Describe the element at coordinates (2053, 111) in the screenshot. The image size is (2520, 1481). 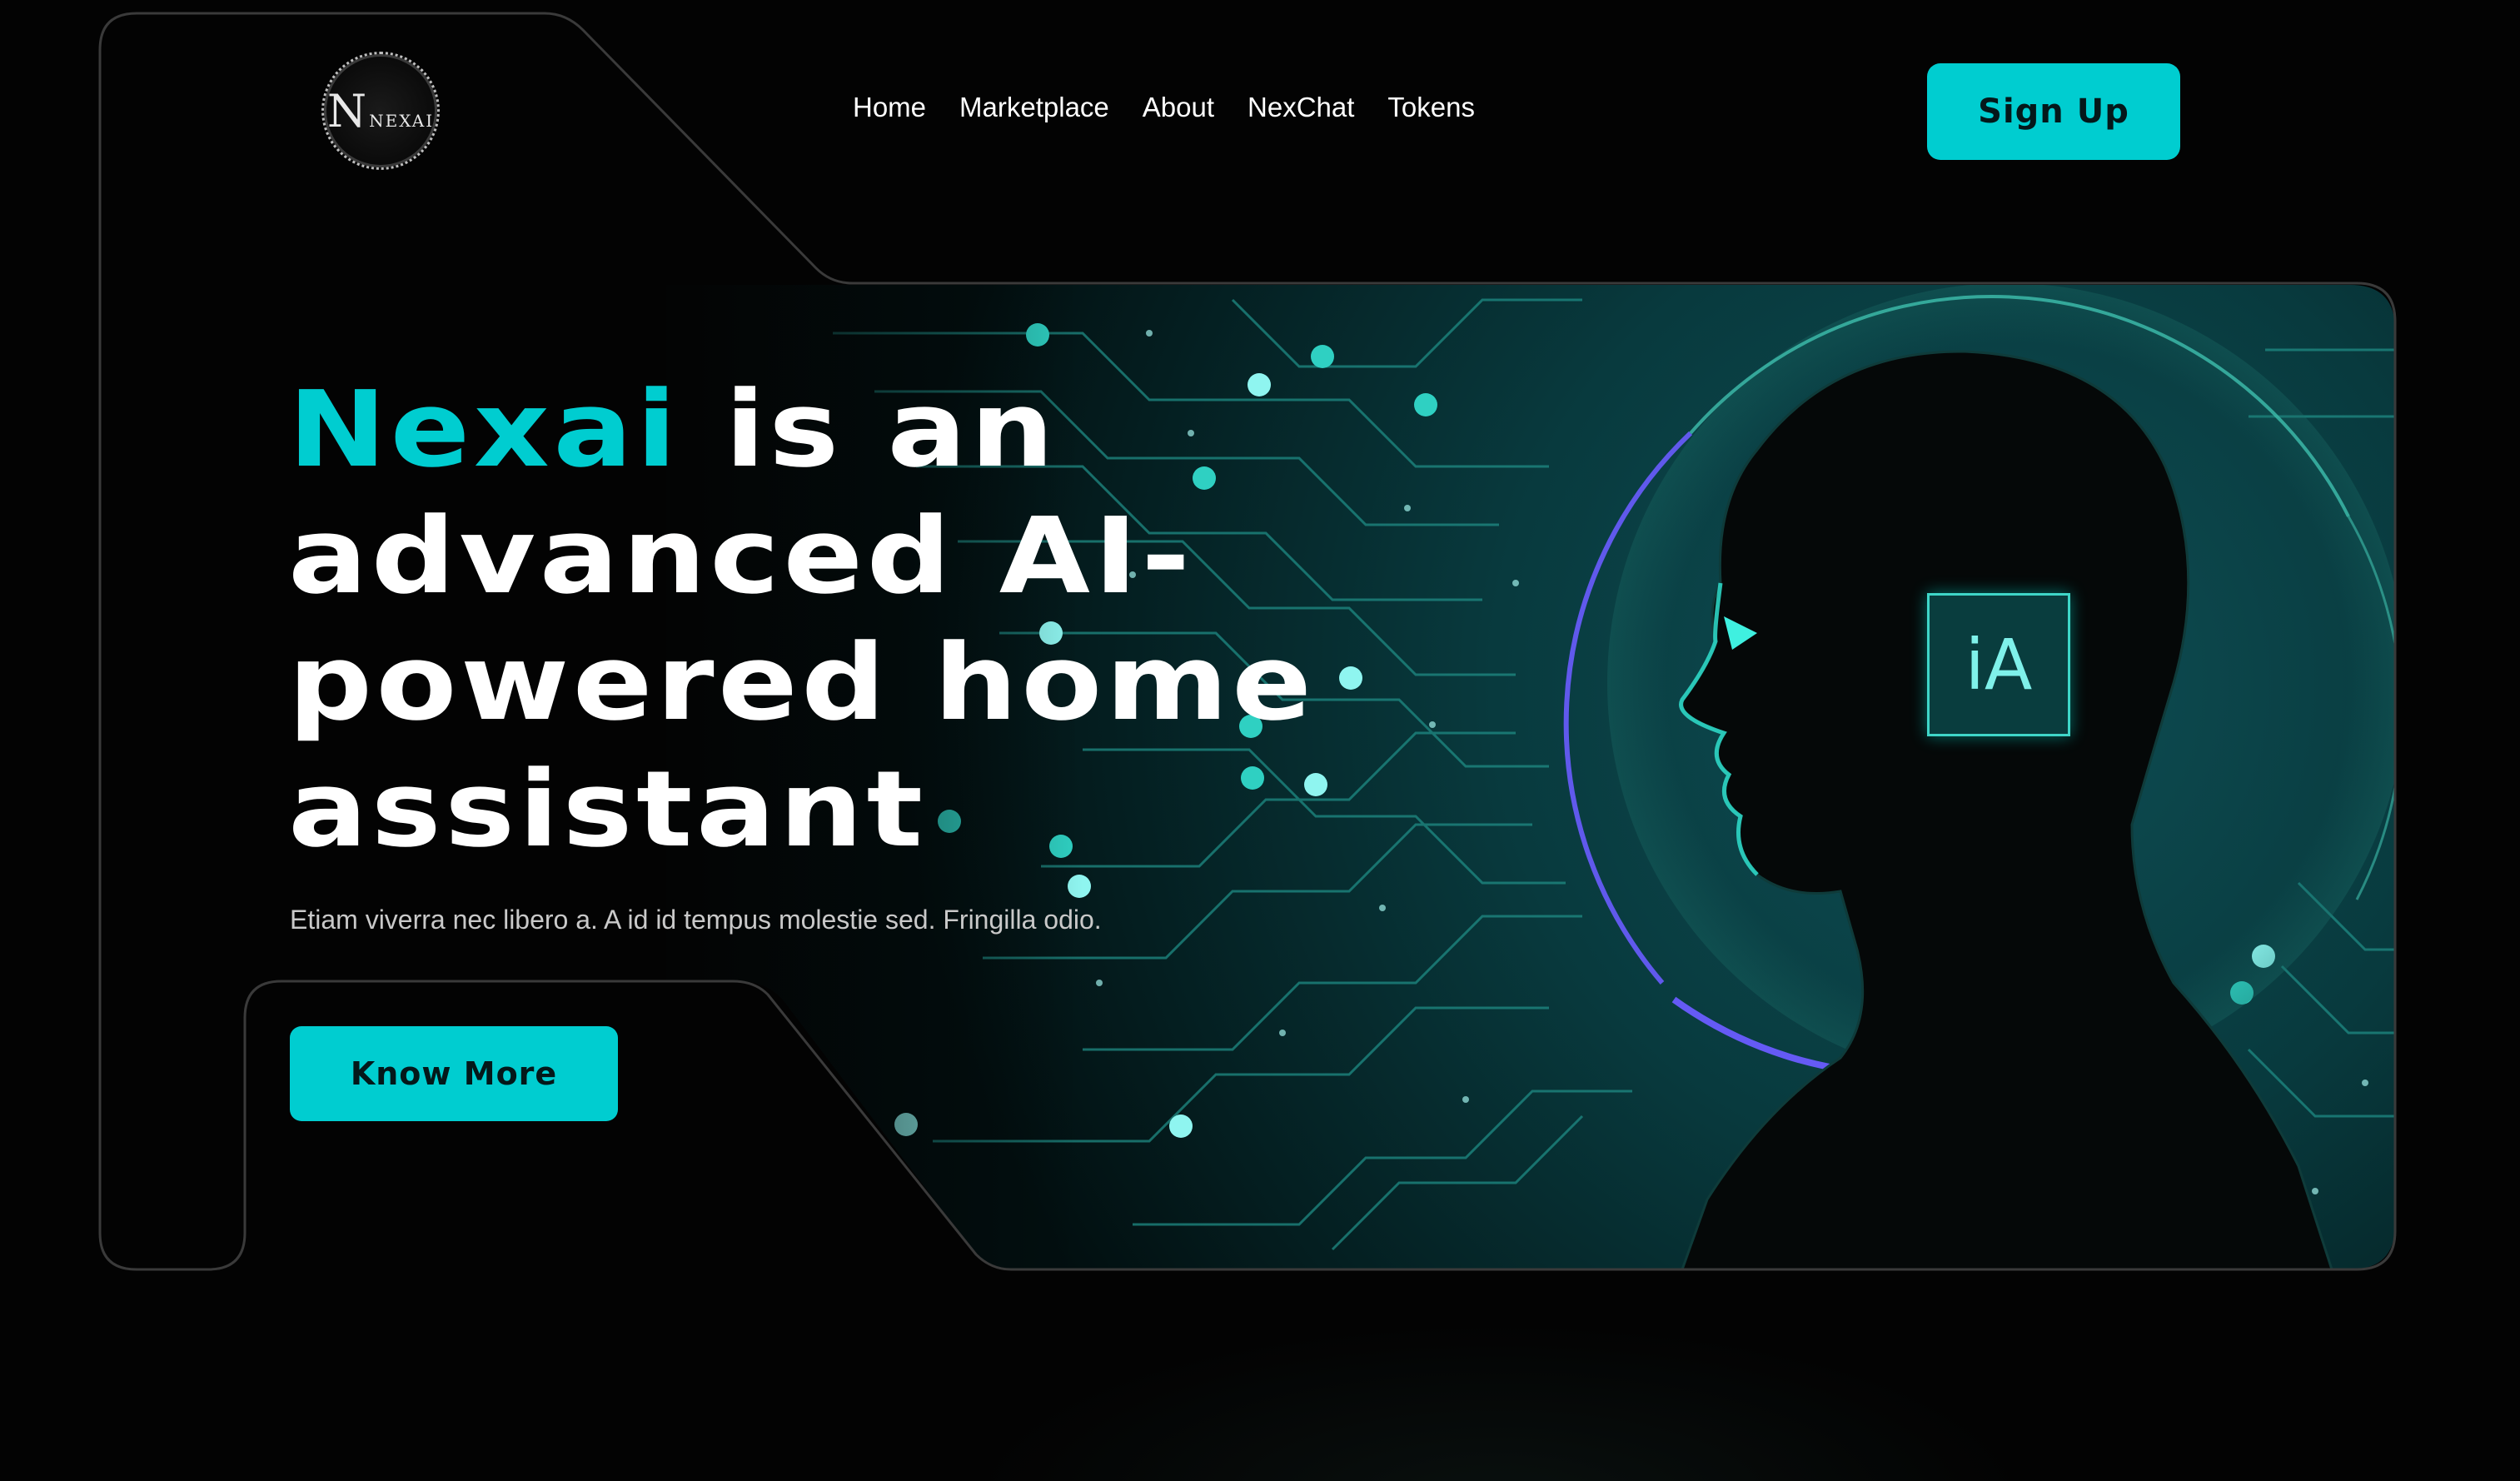
I see `sign-up-button: Sign Up` at that location.